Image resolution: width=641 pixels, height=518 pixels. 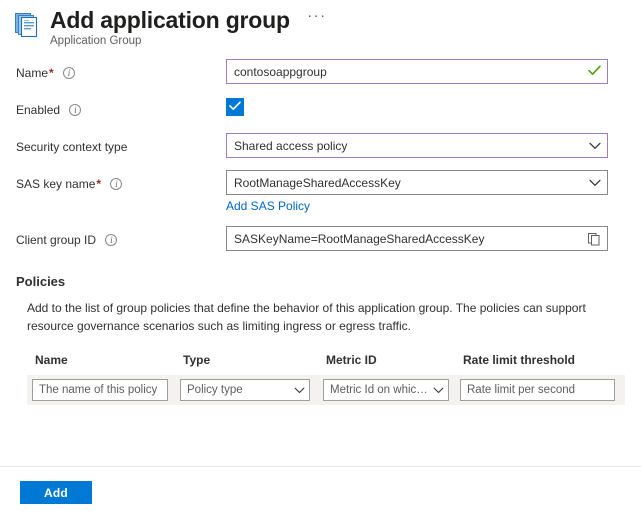 I want to click on policy-name-input: The name of this policy, so click(x=100, y=390).